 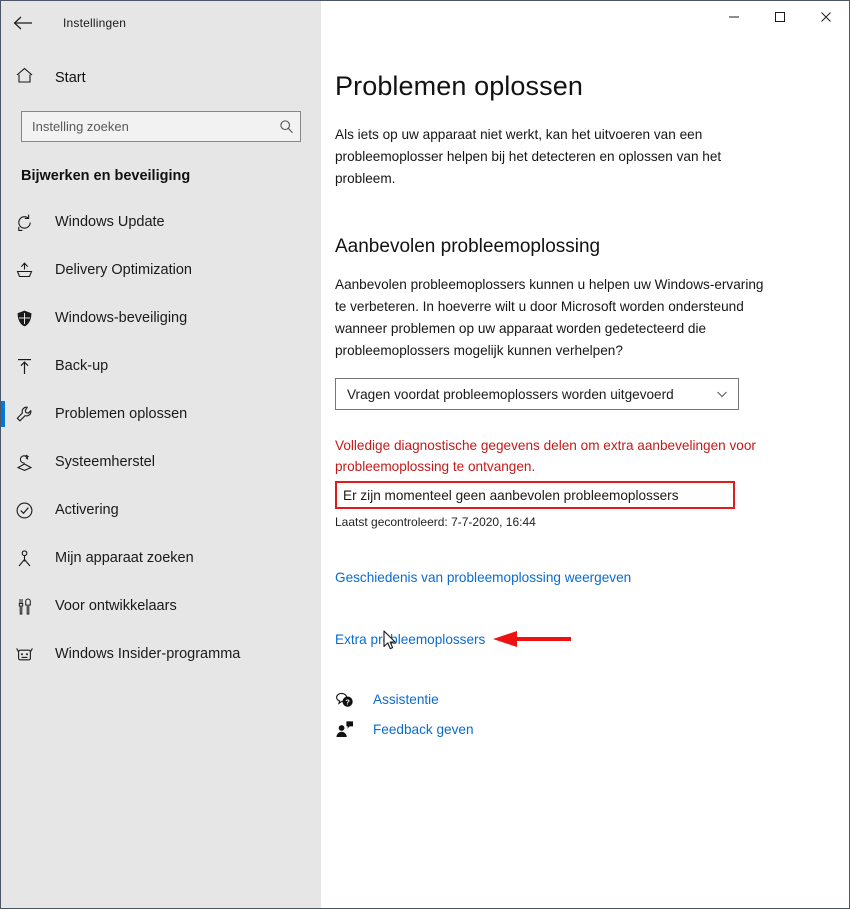 What do you see at coordinates (391, 641) in the screenshot?
I see `mouse-cursor-icon` at bounding box center [391, 641].